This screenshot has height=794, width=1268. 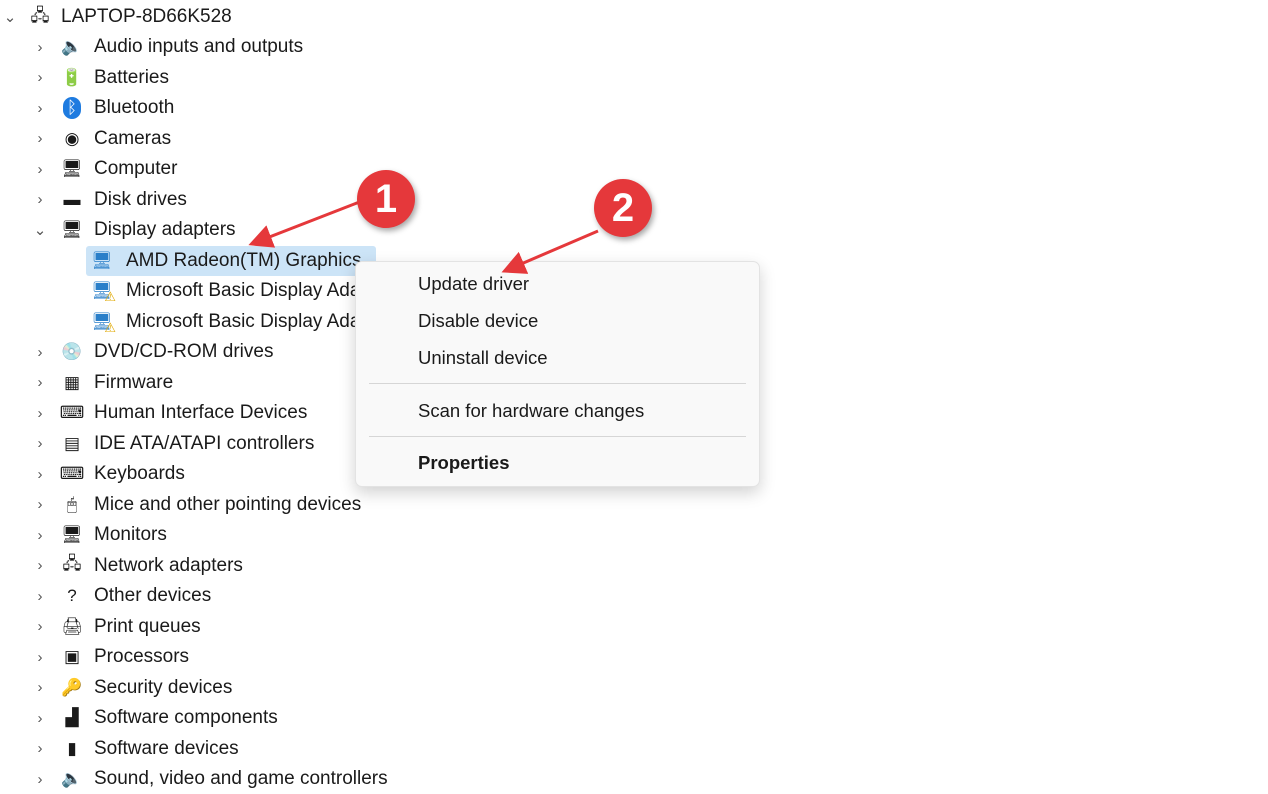 I want to click on step-1-badge: 1, so click(x=386, y=199).